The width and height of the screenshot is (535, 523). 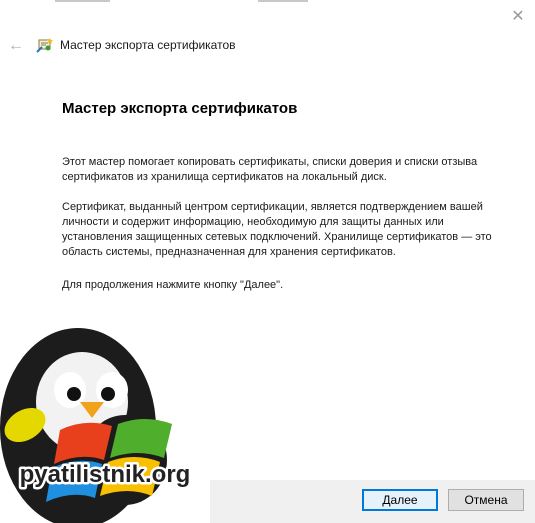 What do you see at coordinates (400, 500) in the screenshot?
I see `next-button: Далее` at bounding box center [400, 500].